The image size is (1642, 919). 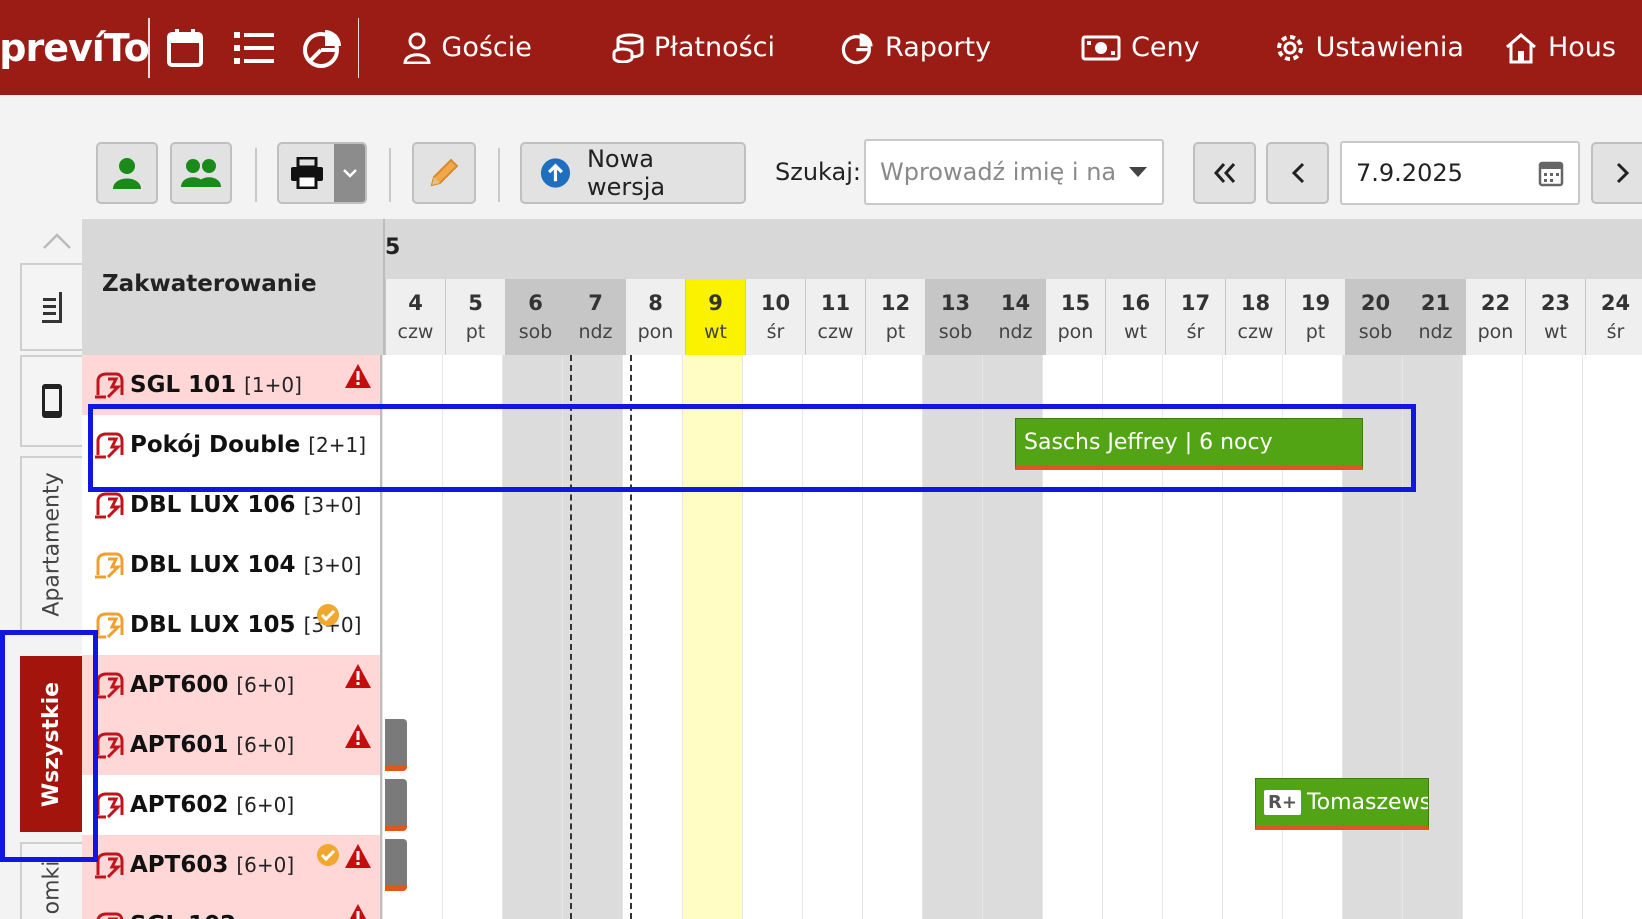 What do you see at coordinates (715, 317) in the screenshot?
I see `day-column-header: 9 wt` at bounding box center [715, 317].